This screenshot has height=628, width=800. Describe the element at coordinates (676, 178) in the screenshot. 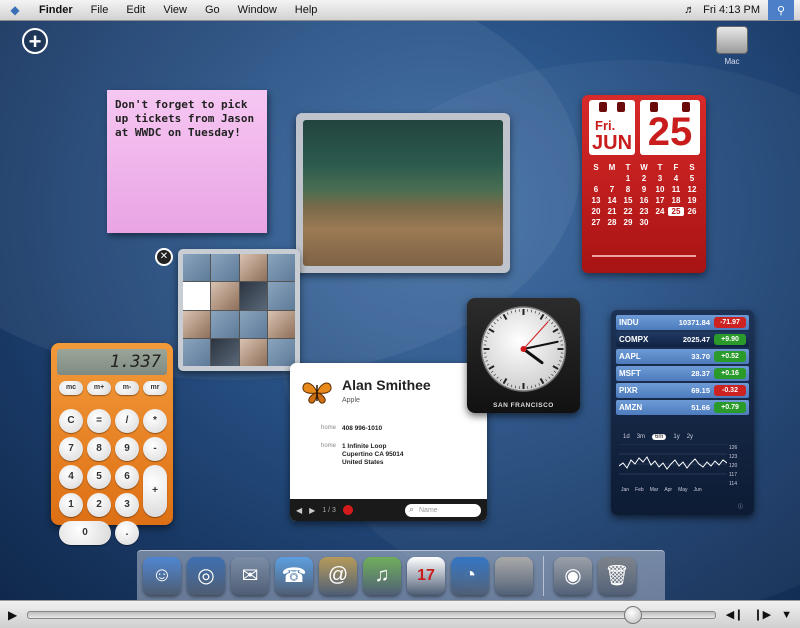

I see `calendar-day: 4` at that location.